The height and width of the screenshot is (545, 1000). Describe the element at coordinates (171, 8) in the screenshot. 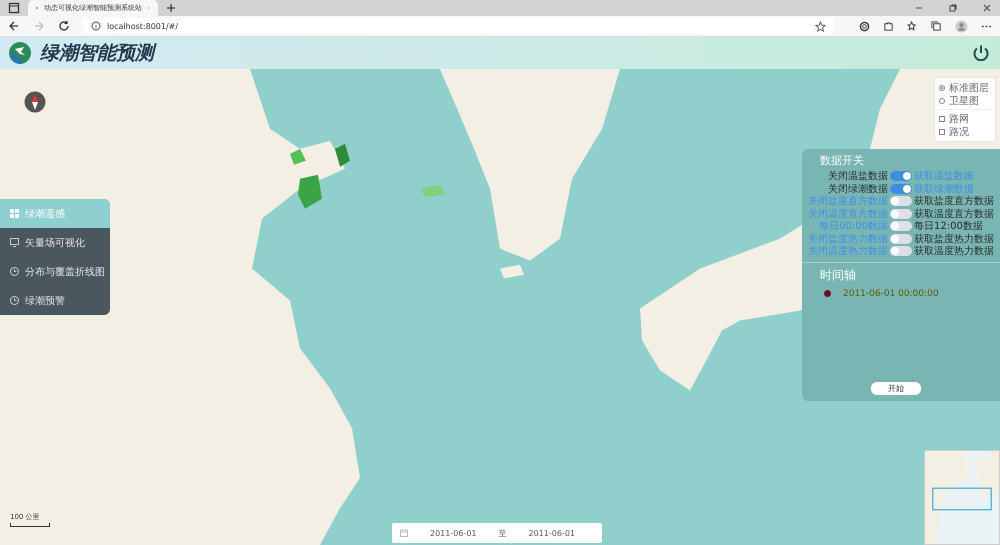

I see `new-tab-icon` at that location.